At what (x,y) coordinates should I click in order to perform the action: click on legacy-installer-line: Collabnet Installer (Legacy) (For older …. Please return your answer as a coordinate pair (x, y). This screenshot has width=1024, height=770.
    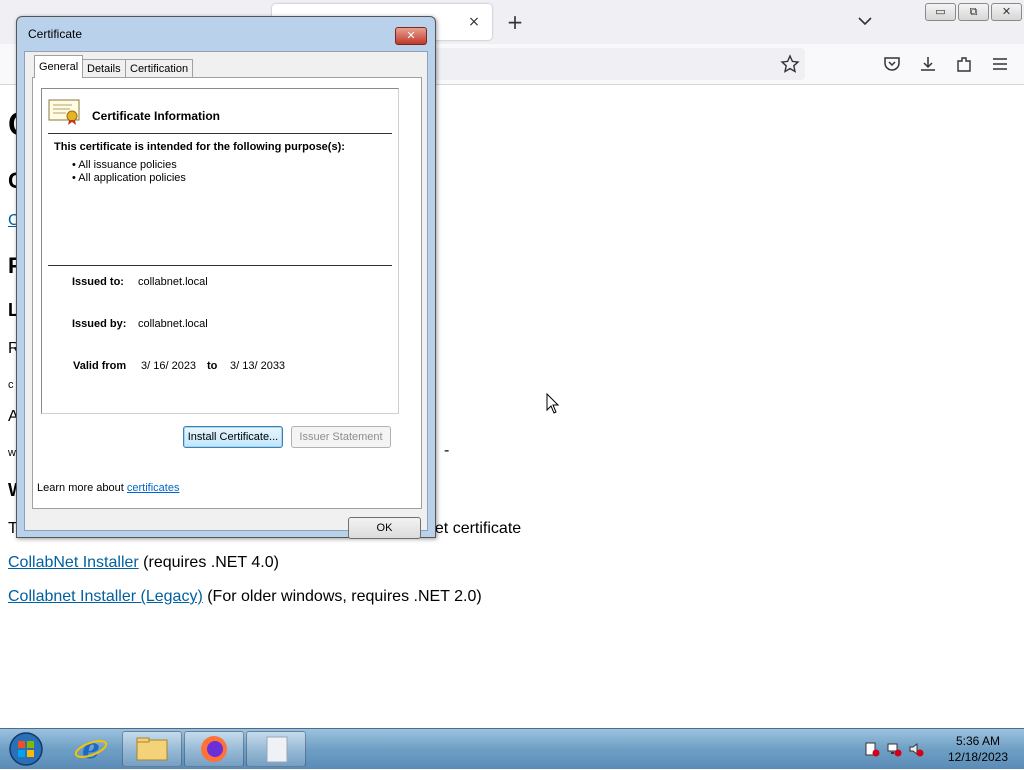
    Looking at the image, I should click on (245, 597).